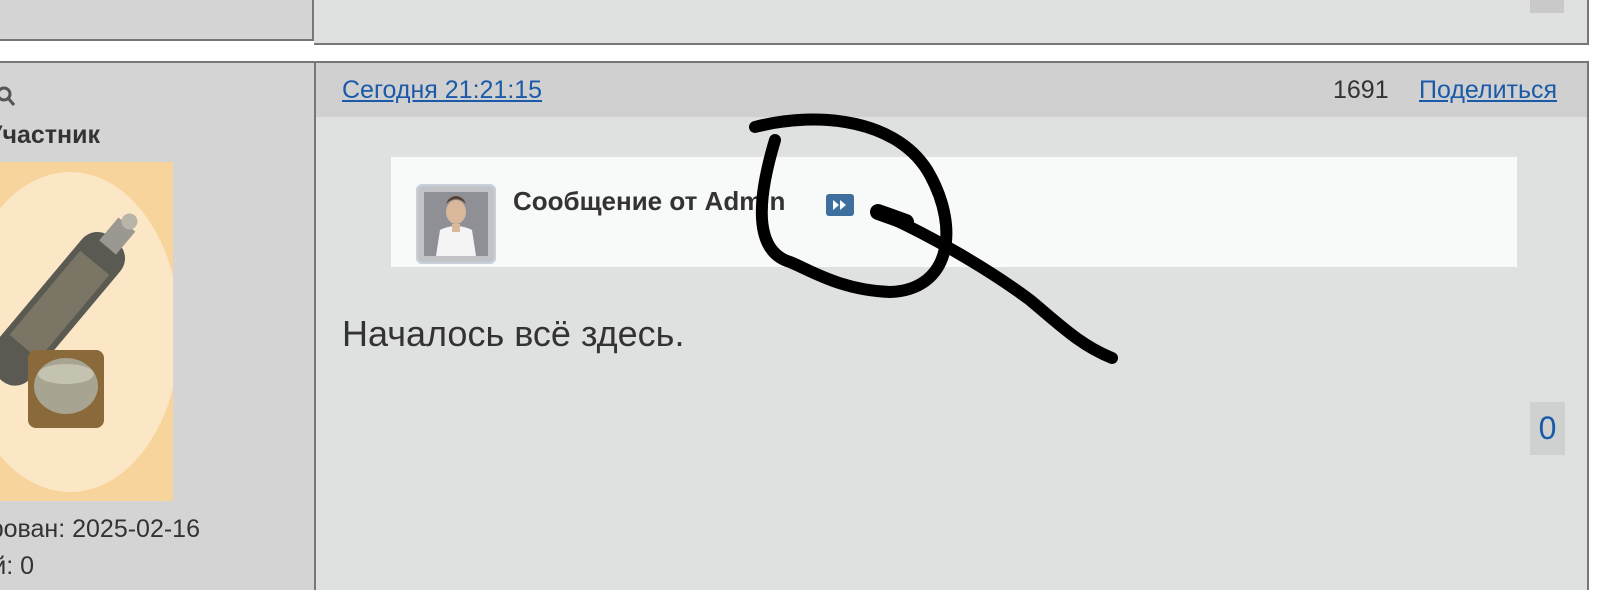 The width and height of the screenshot is (1624, 590). I want to click on post-message: Началось всё здесь., so click(513, 333).